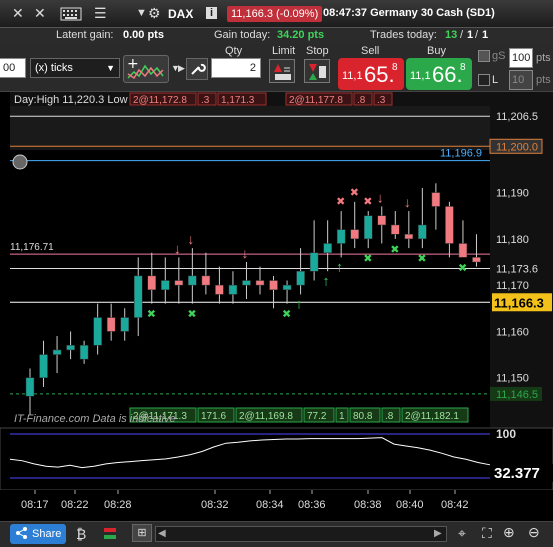 This screenshot has height=547, width=553. I want to click on current-price-label: 11,166.3, so click(519, 302).